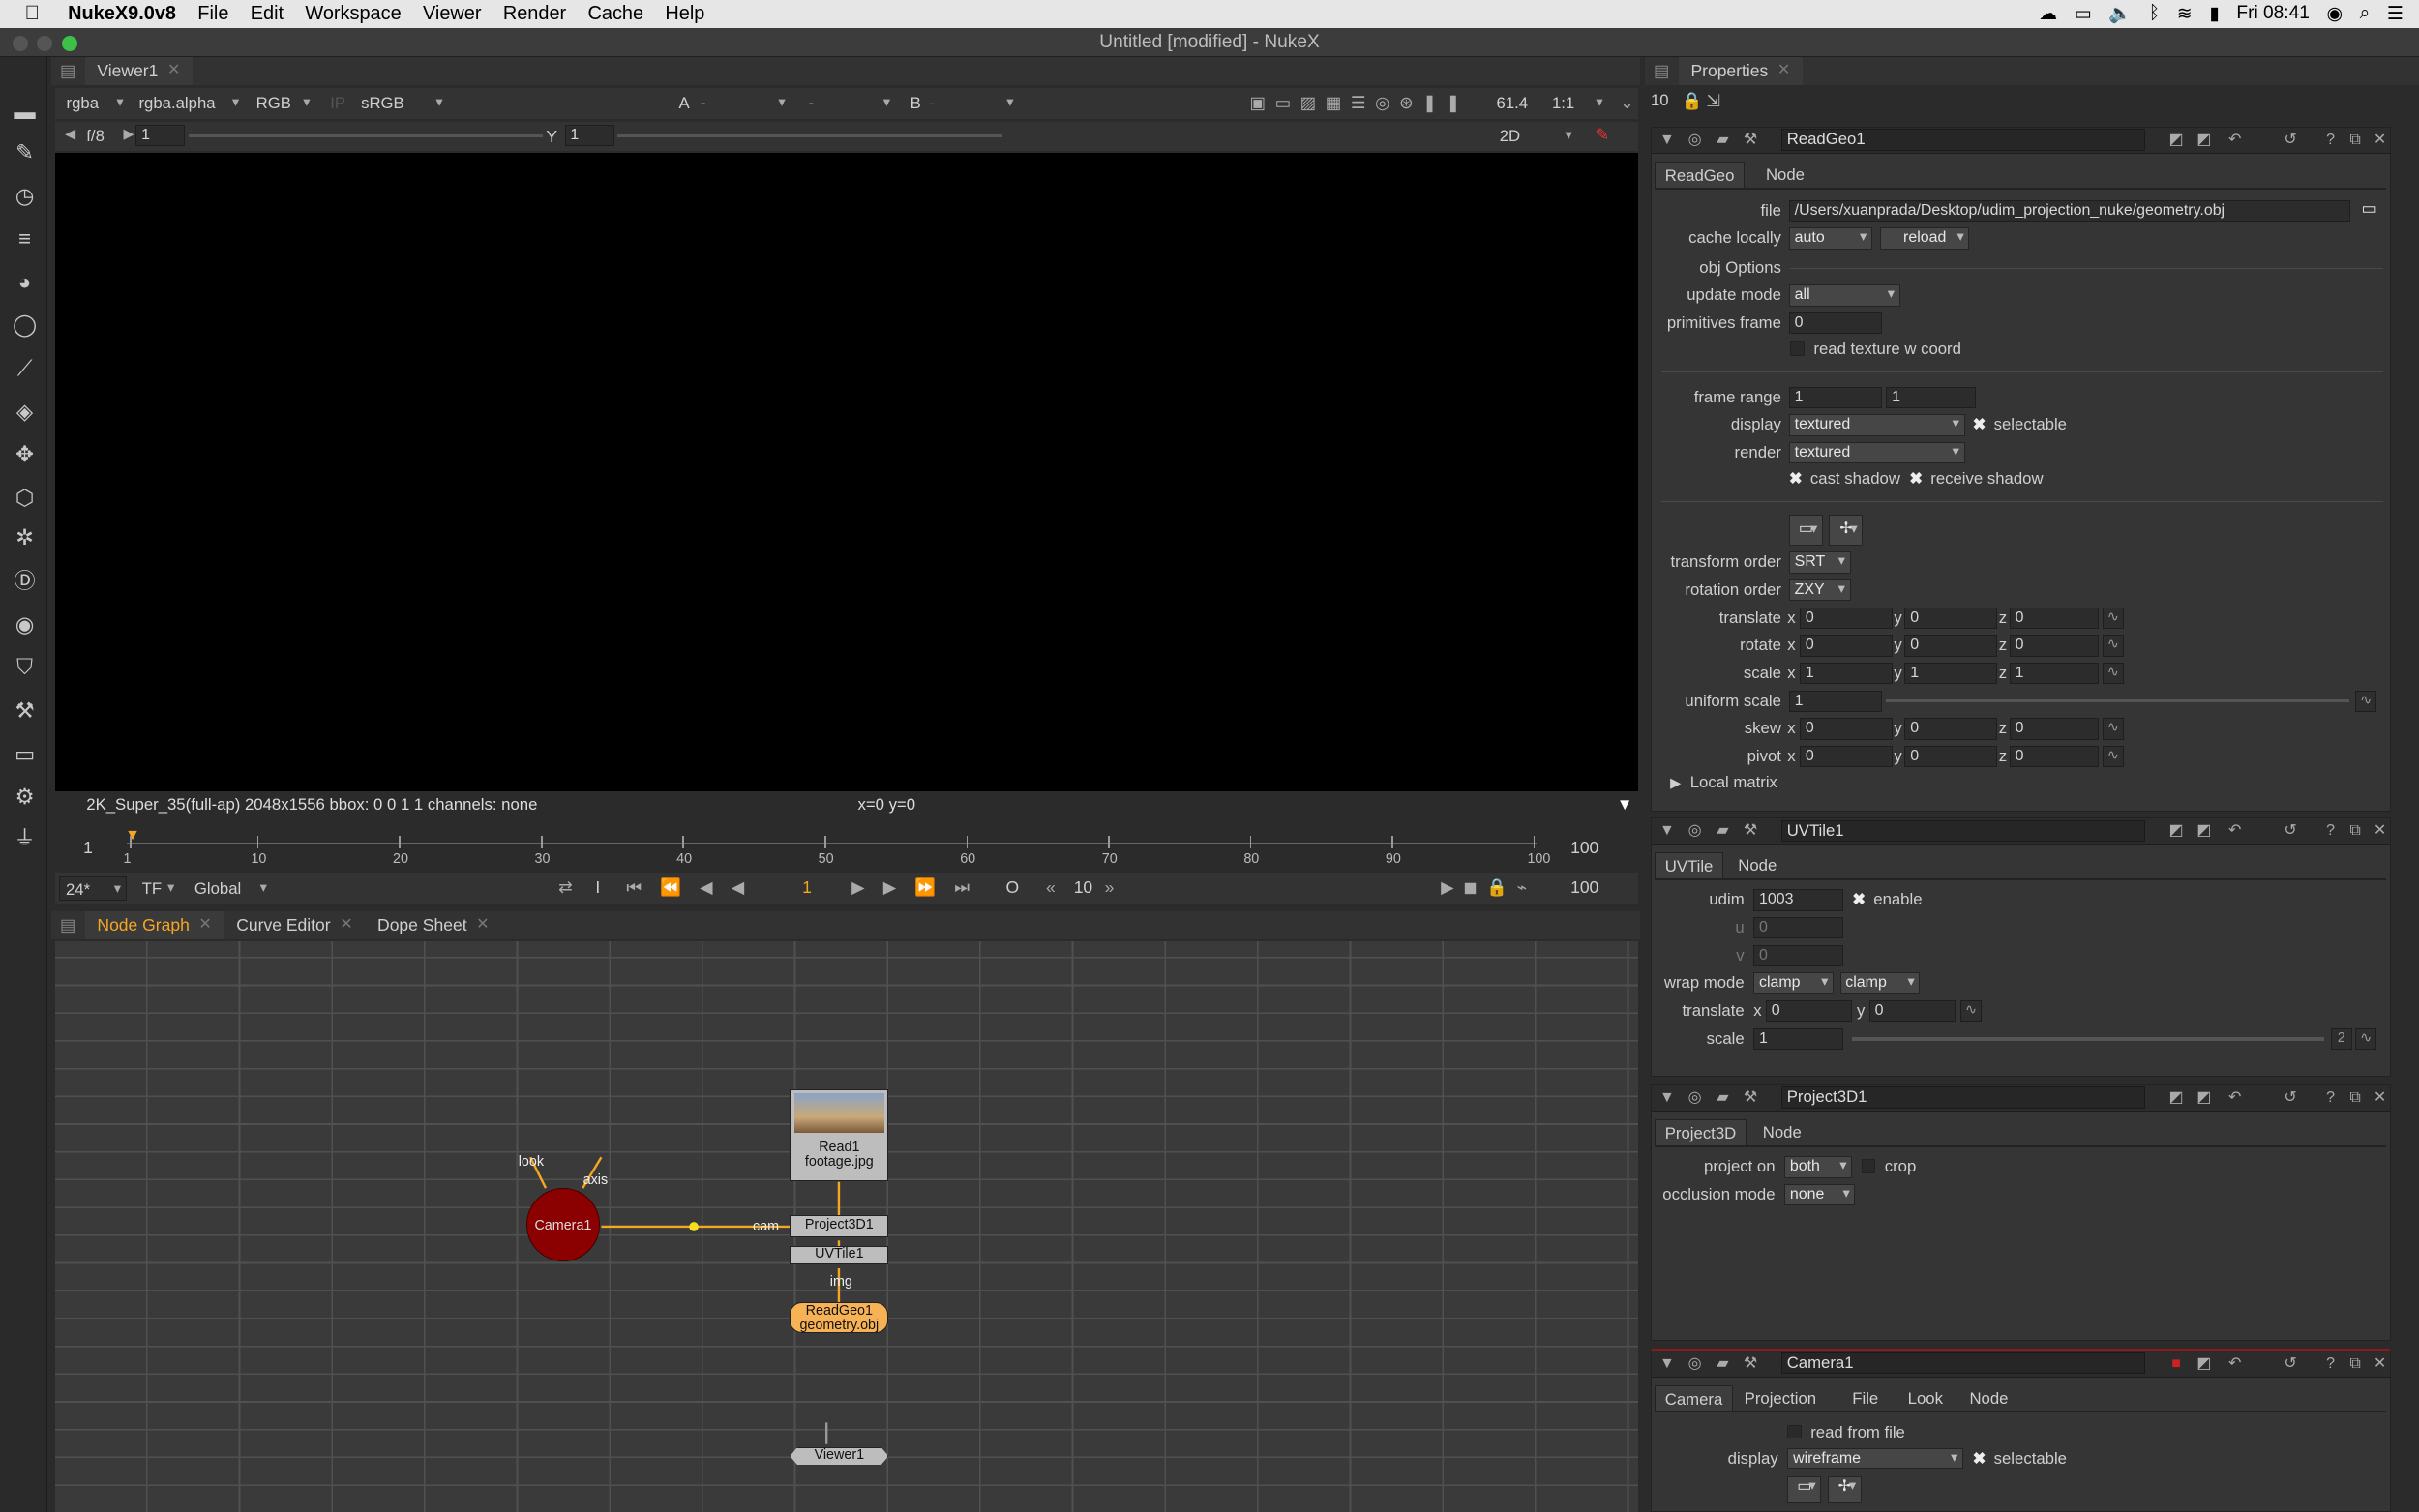 The width and height of the screenshot is (2419, 1512). Describe the element at coordinates (2365, 14) in the screenshot. I see `spotlight-icon: ⌕` at that location.